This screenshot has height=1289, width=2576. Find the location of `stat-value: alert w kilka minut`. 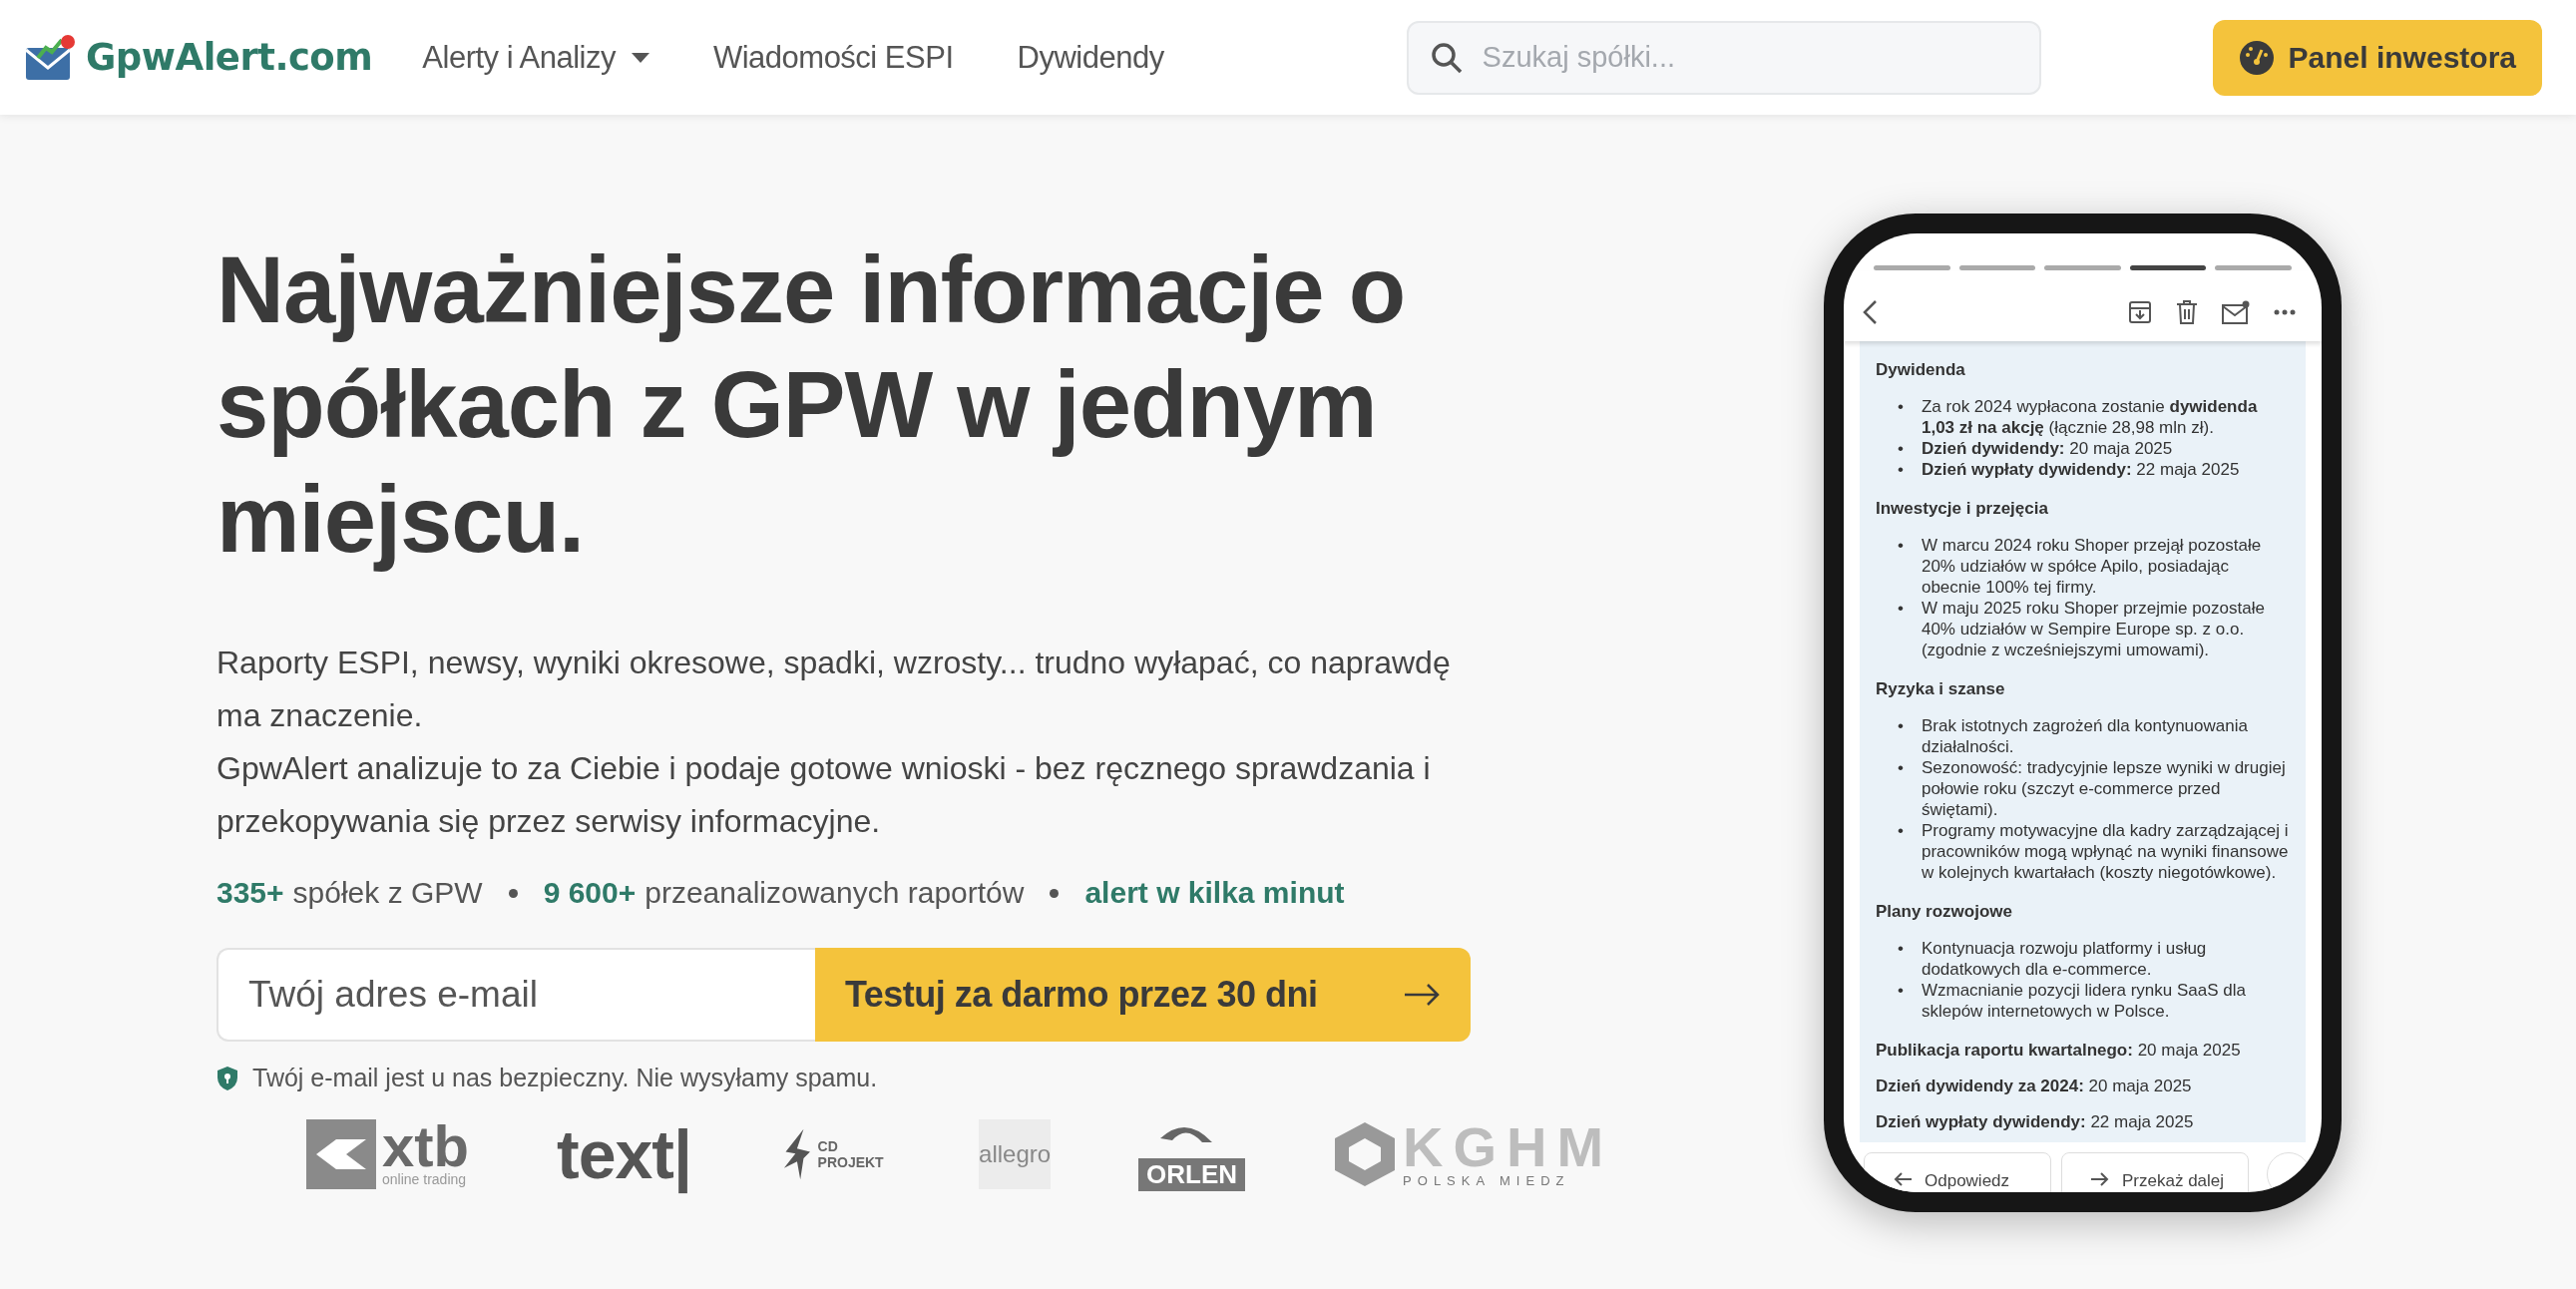

stat-value: alert w kilka minut is located at coordinates (1214, 893).